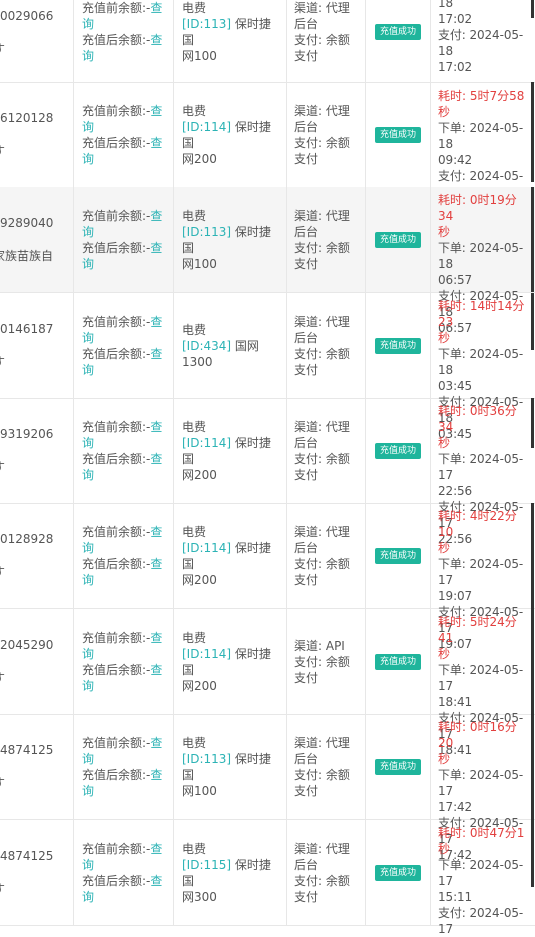 Image resolution: width=535 pixels, height=937 pixels. I want to click on product-type: 电费, so click(194, 110).